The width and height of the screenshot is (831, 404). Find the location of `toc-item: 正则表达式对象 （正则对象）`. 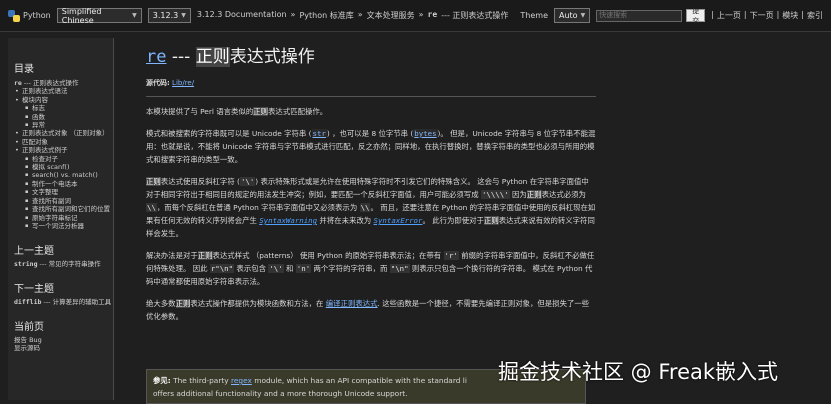

toc-item: 正则表达式对象 （正则对象） is located at coordinates (63, 133).